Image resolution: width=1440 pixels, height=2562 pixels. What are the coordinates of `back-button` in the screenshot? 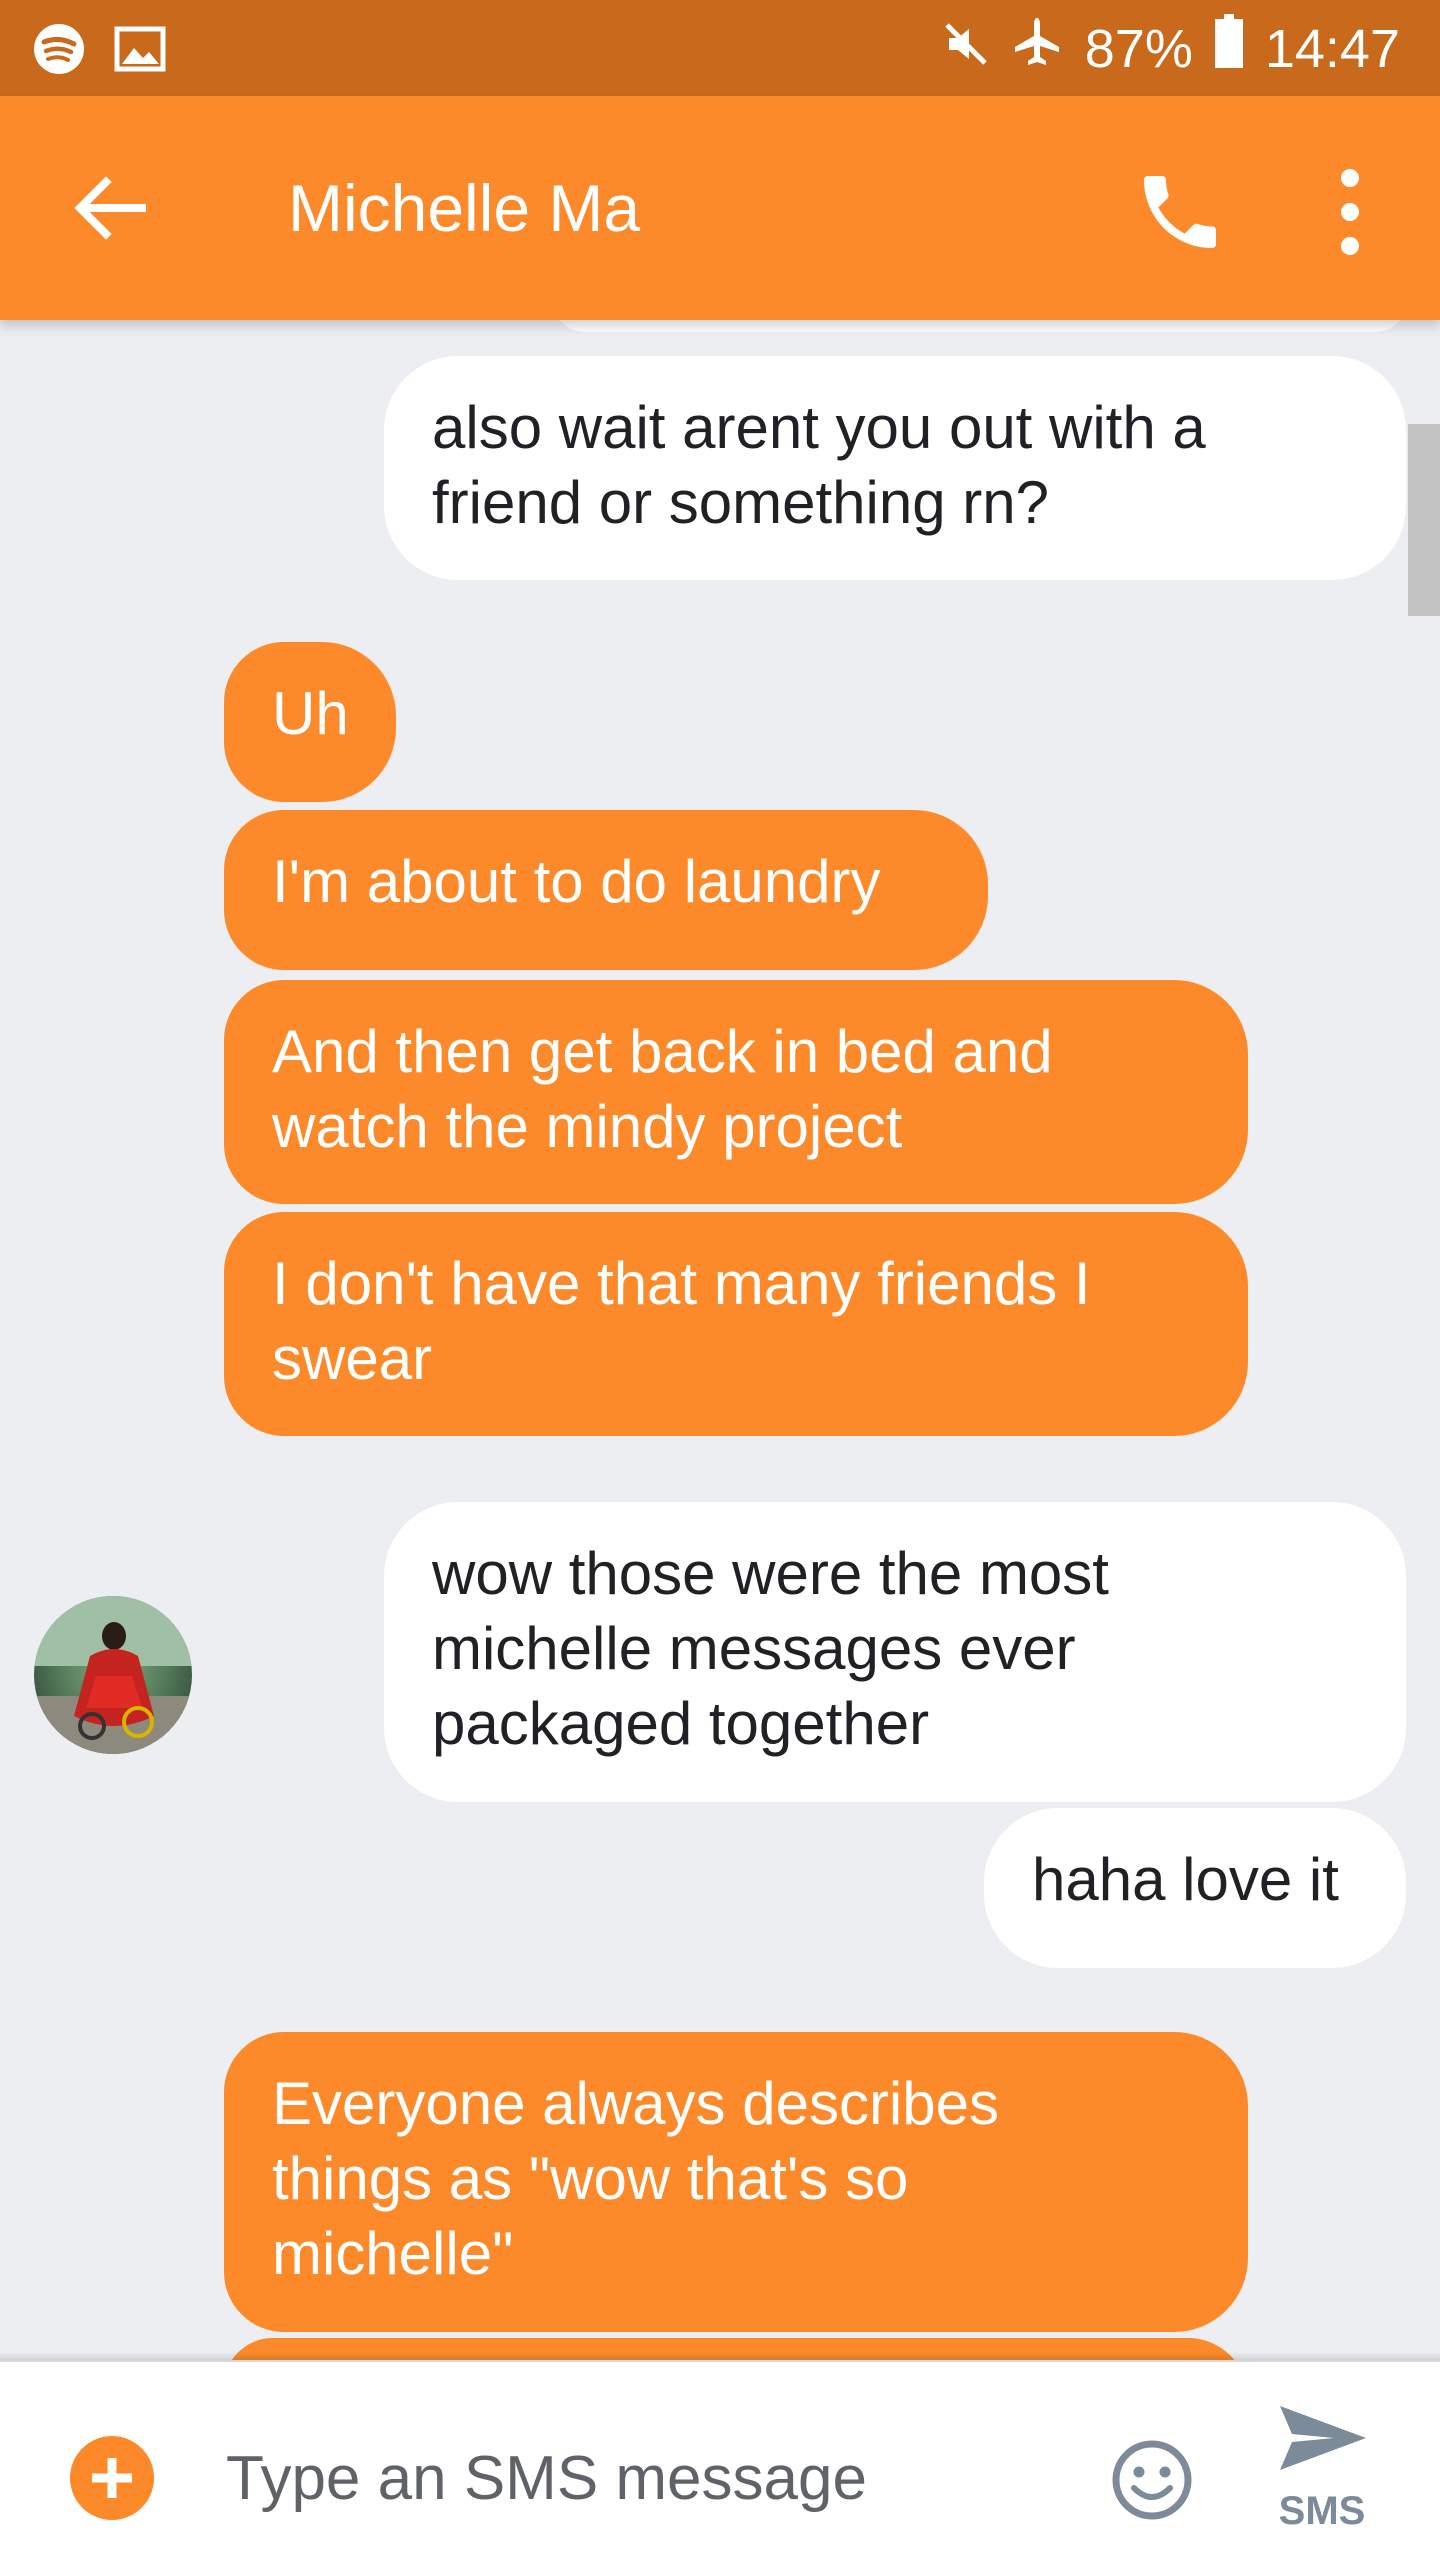 It's located at (110, 208).